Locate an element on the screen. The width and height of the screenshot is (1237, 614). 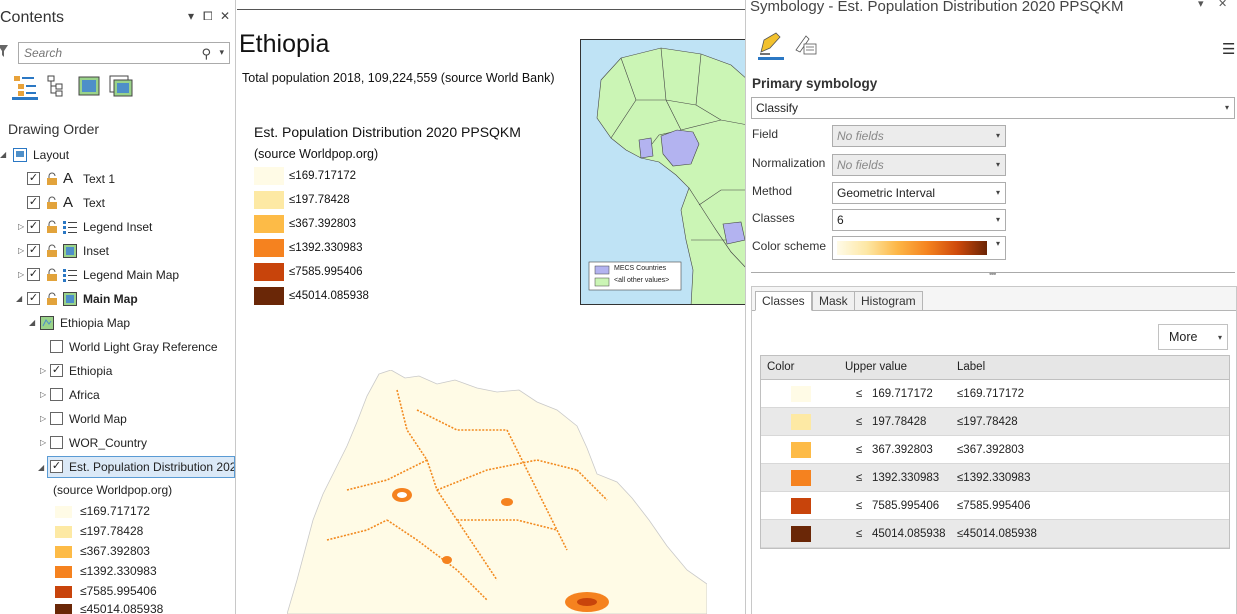
layer-row-layout: ◢ Layout is located at coordinates (117, 155).